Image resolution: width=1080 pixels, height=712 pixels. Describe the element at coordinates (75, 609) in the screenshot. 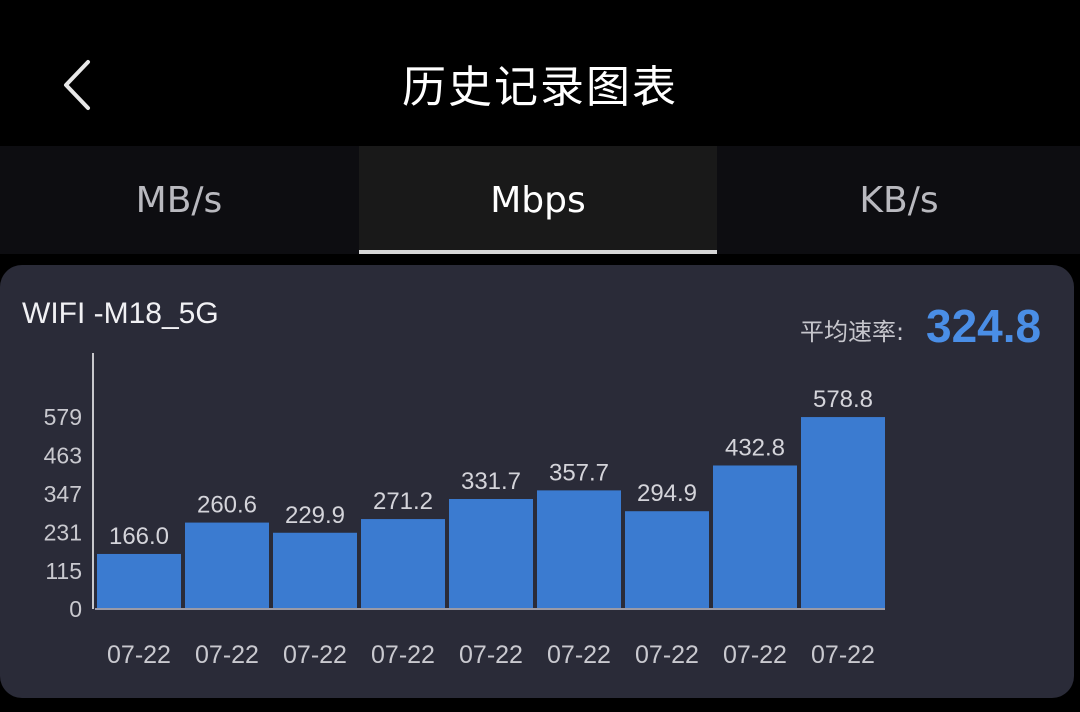

I see `y-tick-label: 0` at that location.